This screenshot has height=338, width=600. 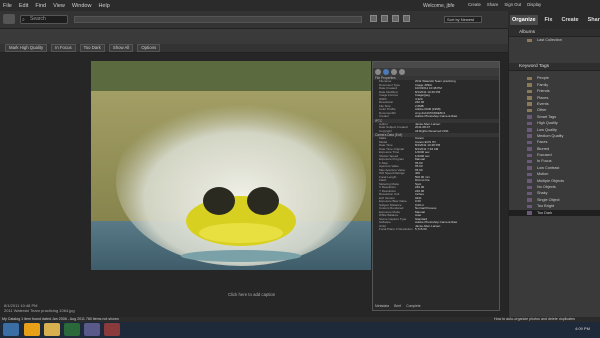 I want to click on keyword-label: Low Contrast, so click(x=548, y=167).